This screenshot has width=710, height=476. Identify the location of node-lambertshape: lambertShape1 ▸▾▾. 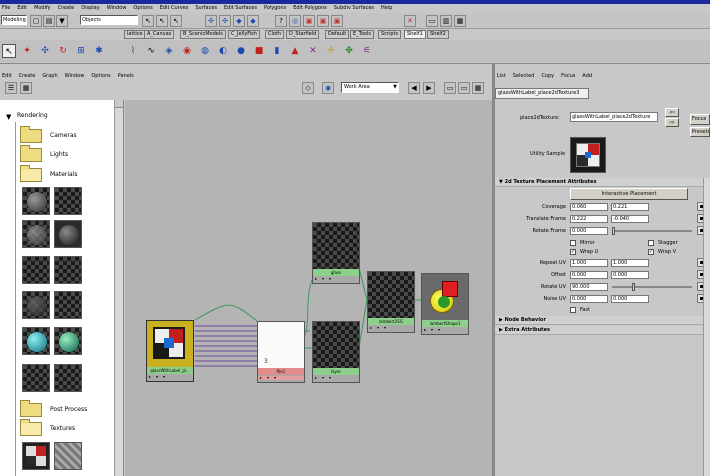
(445, 304).